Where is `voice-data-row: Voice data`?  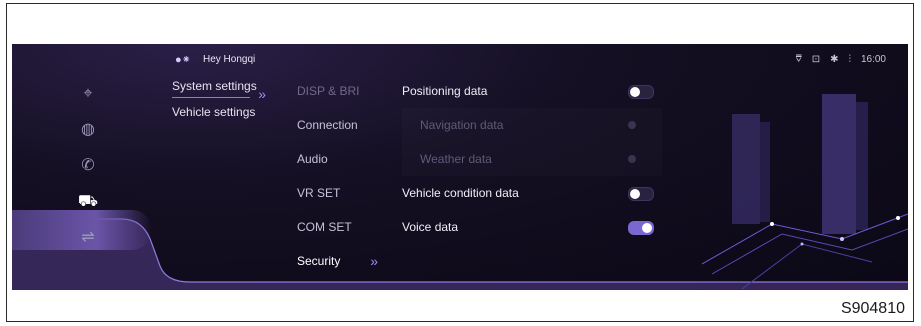
voice-data-row: Voice data is located at coordinates (532, 227).